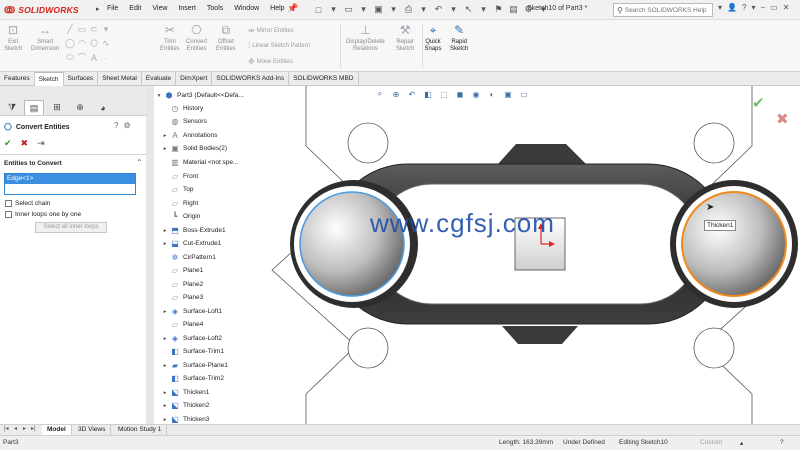  I want to click on tree-item: ▱ Plane4, so click(186, 324).